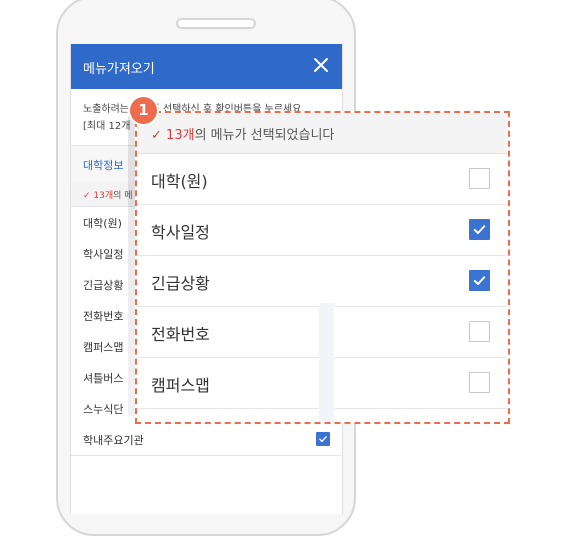 This screenshot has width=580, height=536. I want to click on callout-selection-text: 의 메뉴가 선택되었습니다, so click(264, 135).